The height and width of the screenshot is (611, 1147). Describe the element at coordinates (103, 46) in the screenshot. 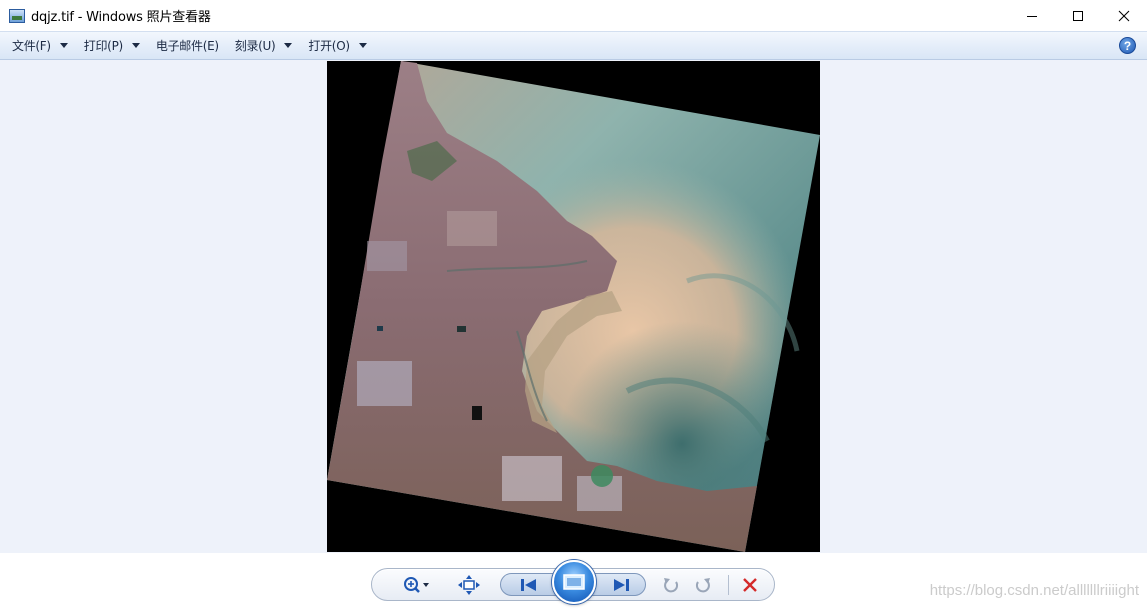

I see `menu-print-label: 打印(P)` at that location.